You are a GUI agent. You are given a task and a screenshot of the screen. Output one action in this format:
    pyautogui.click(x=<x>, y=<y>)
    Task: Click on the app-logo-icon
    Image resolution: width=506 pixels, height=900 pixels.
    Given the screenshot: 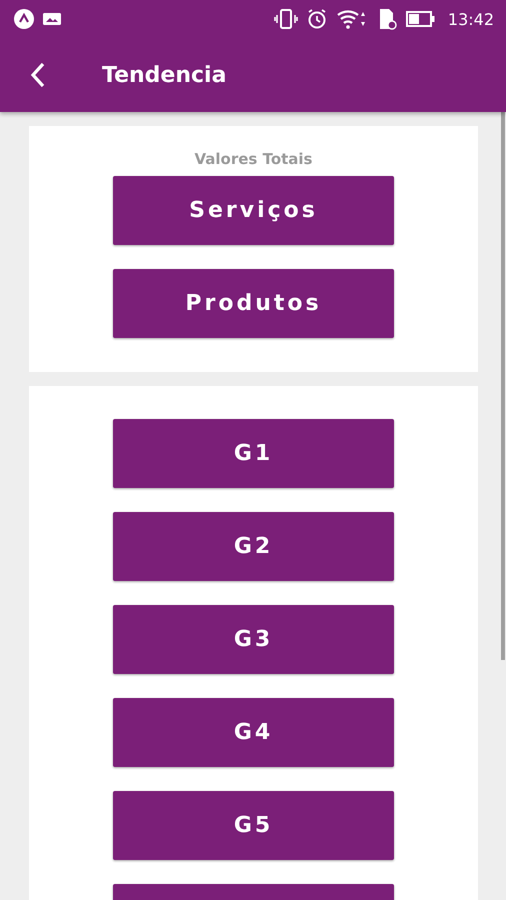 What is the action you would take?
    pyautogui.click(x=24, y=19)
    